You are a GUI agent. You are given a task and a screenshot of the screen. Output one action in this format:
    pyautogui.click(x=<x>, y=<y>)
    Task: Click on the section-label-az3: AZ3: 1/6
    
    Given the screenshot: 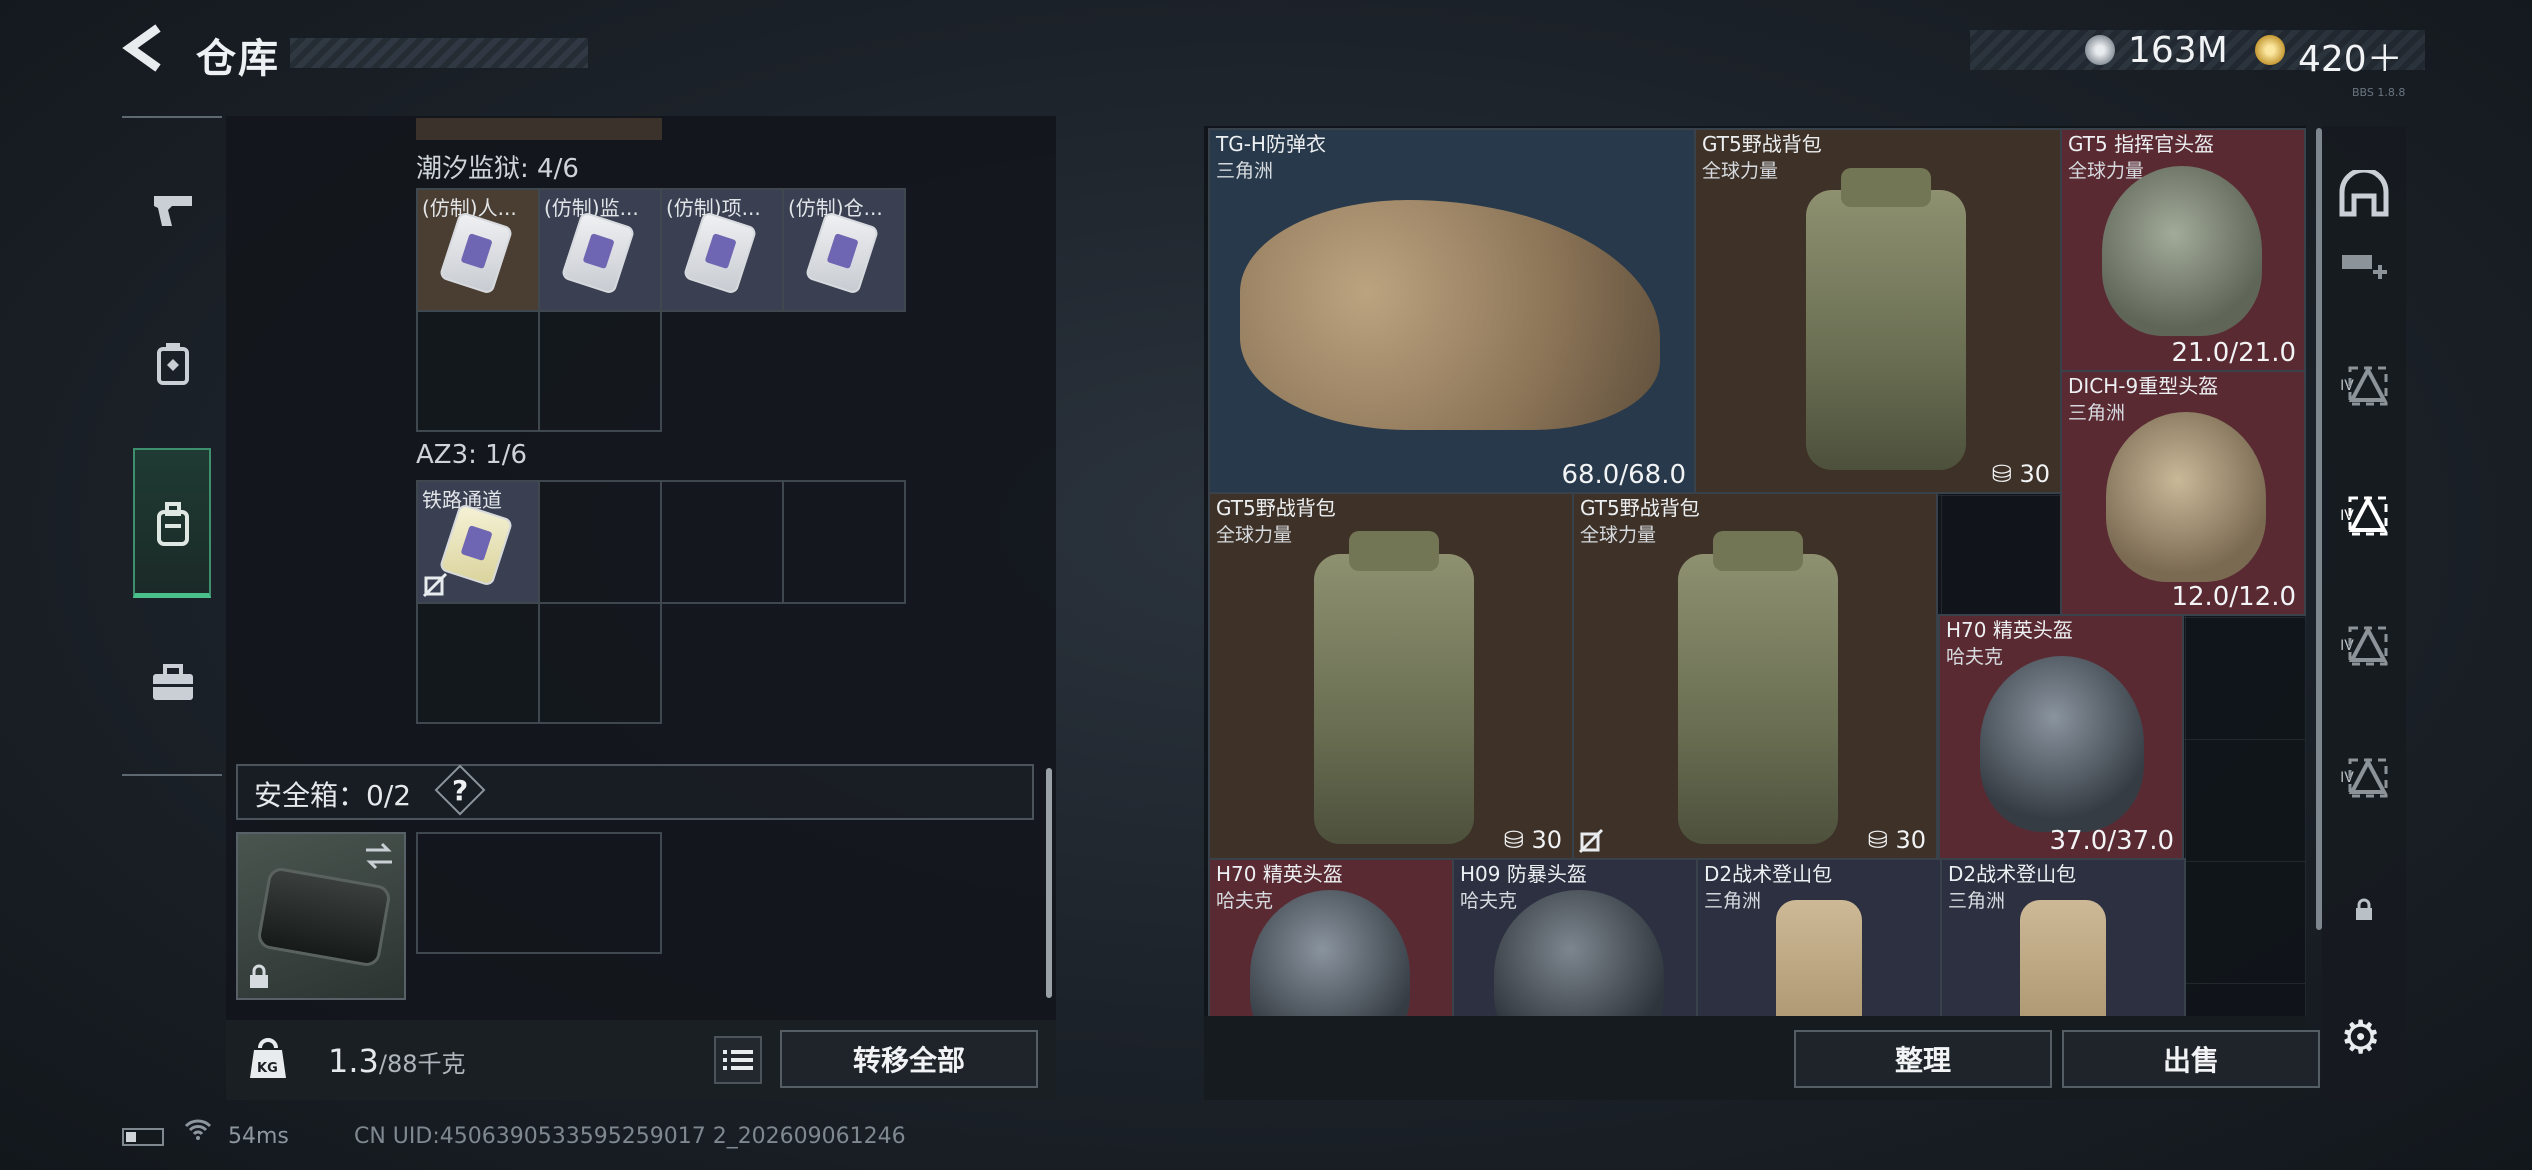 What is the action you would take?
    pyautogui.click(x=472, y=455)
    